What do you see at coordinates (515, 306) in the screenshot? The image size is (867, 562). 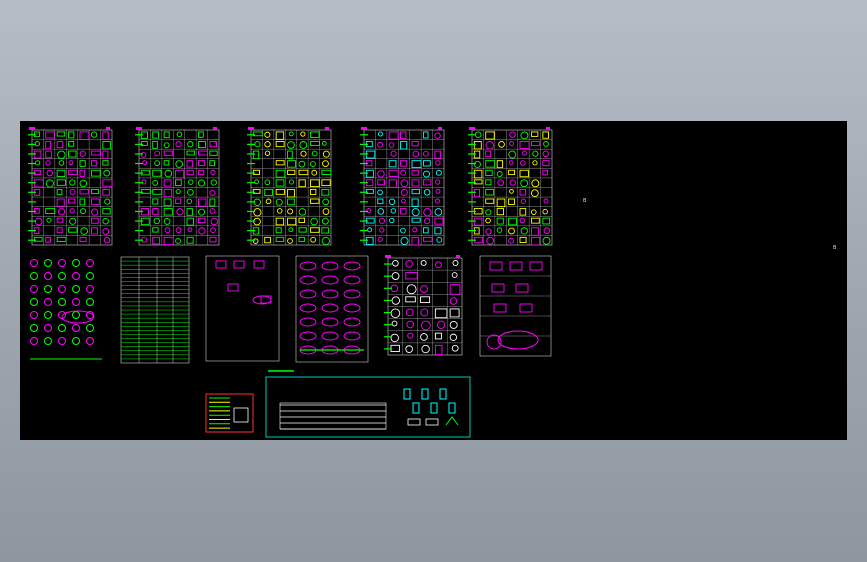 I see `sheet-11-frame` at bounding box center [515, 306].